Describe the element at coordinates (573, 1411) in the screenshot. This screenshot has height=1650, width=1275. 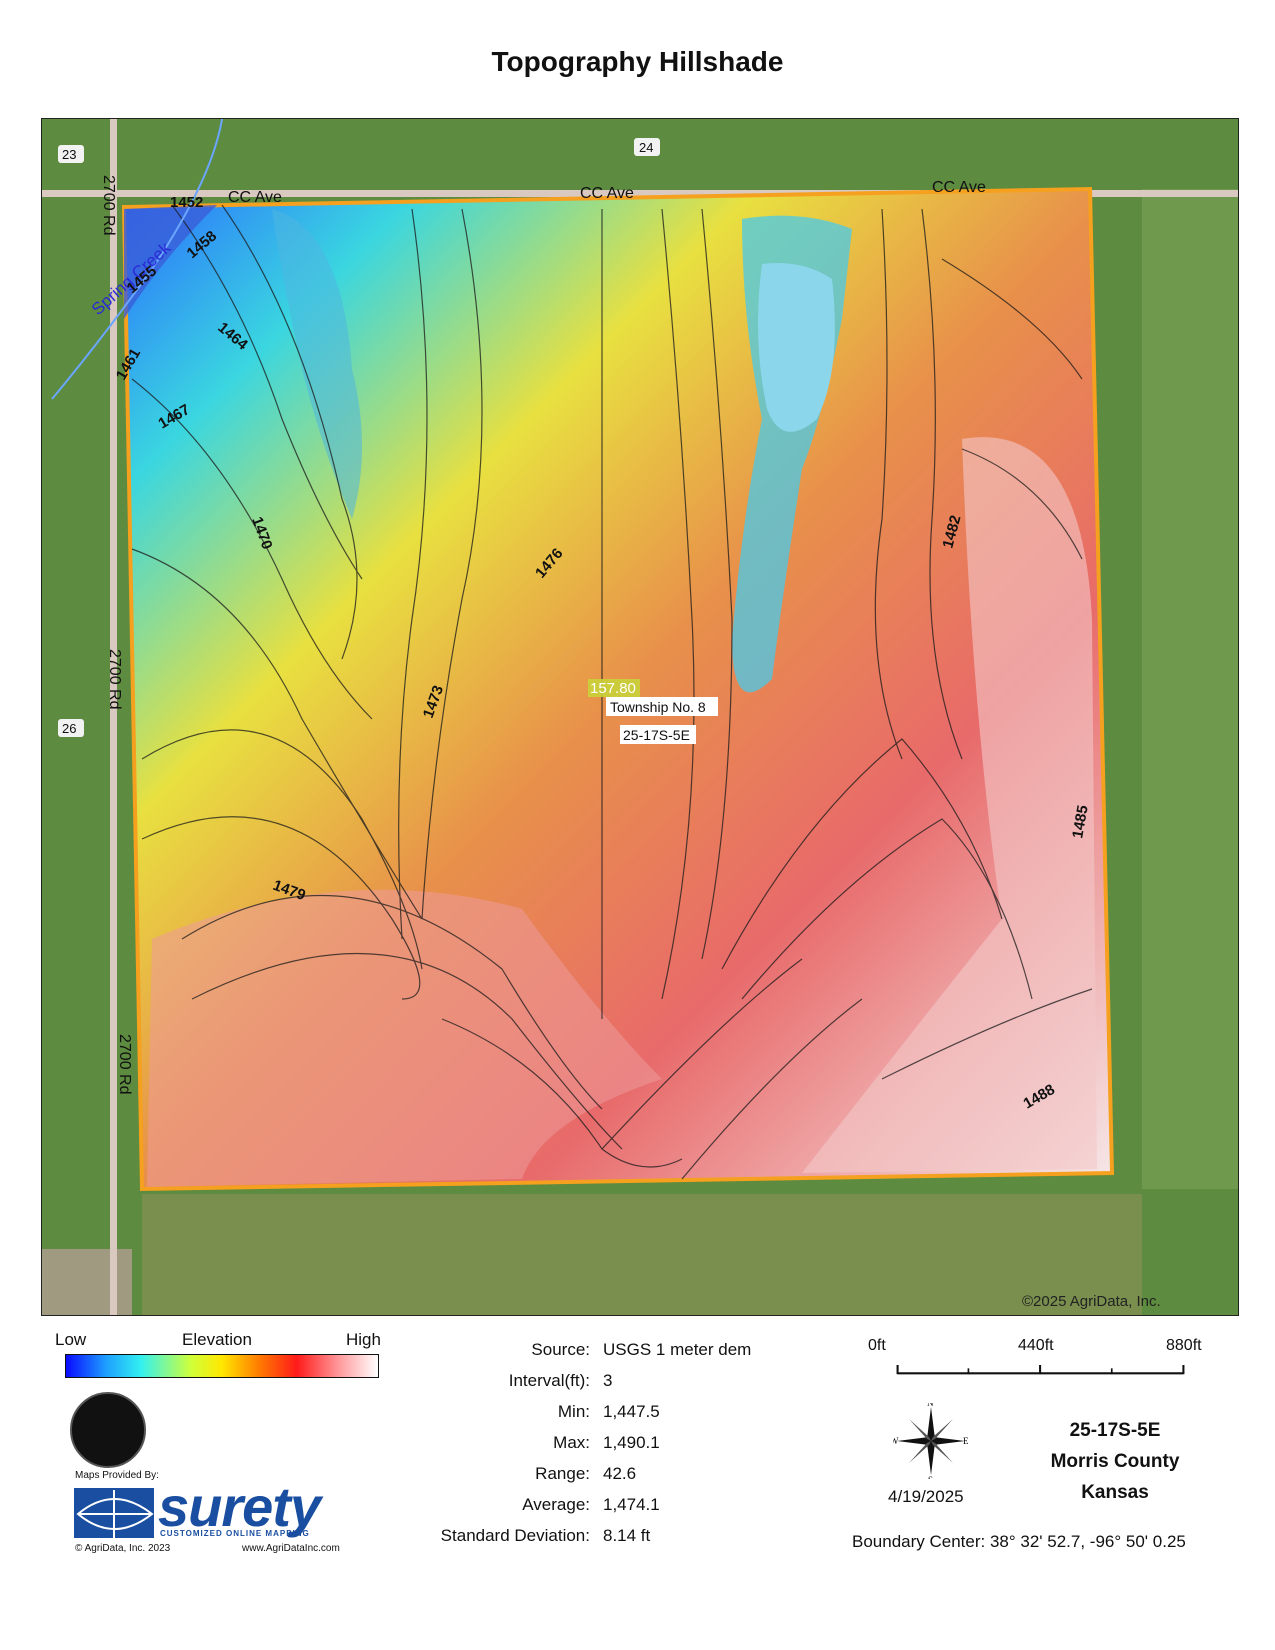
I see `stat-label: Min:` at that location.